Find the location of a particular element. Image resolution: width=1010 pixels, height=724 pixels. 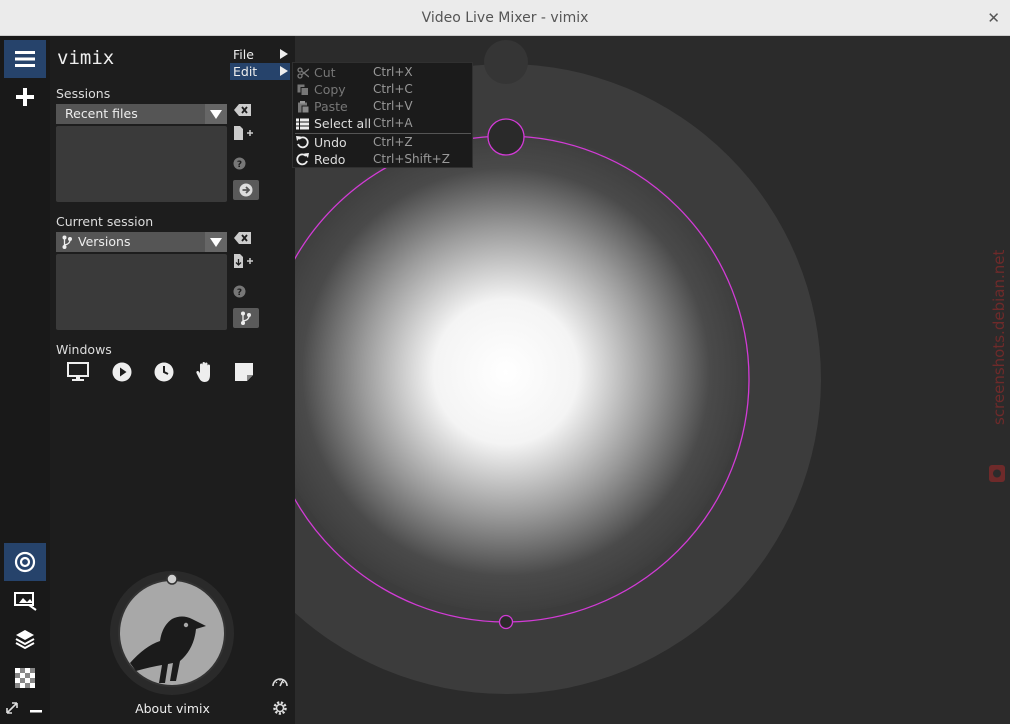

left-toolbar is located at coordinates (25, 380).